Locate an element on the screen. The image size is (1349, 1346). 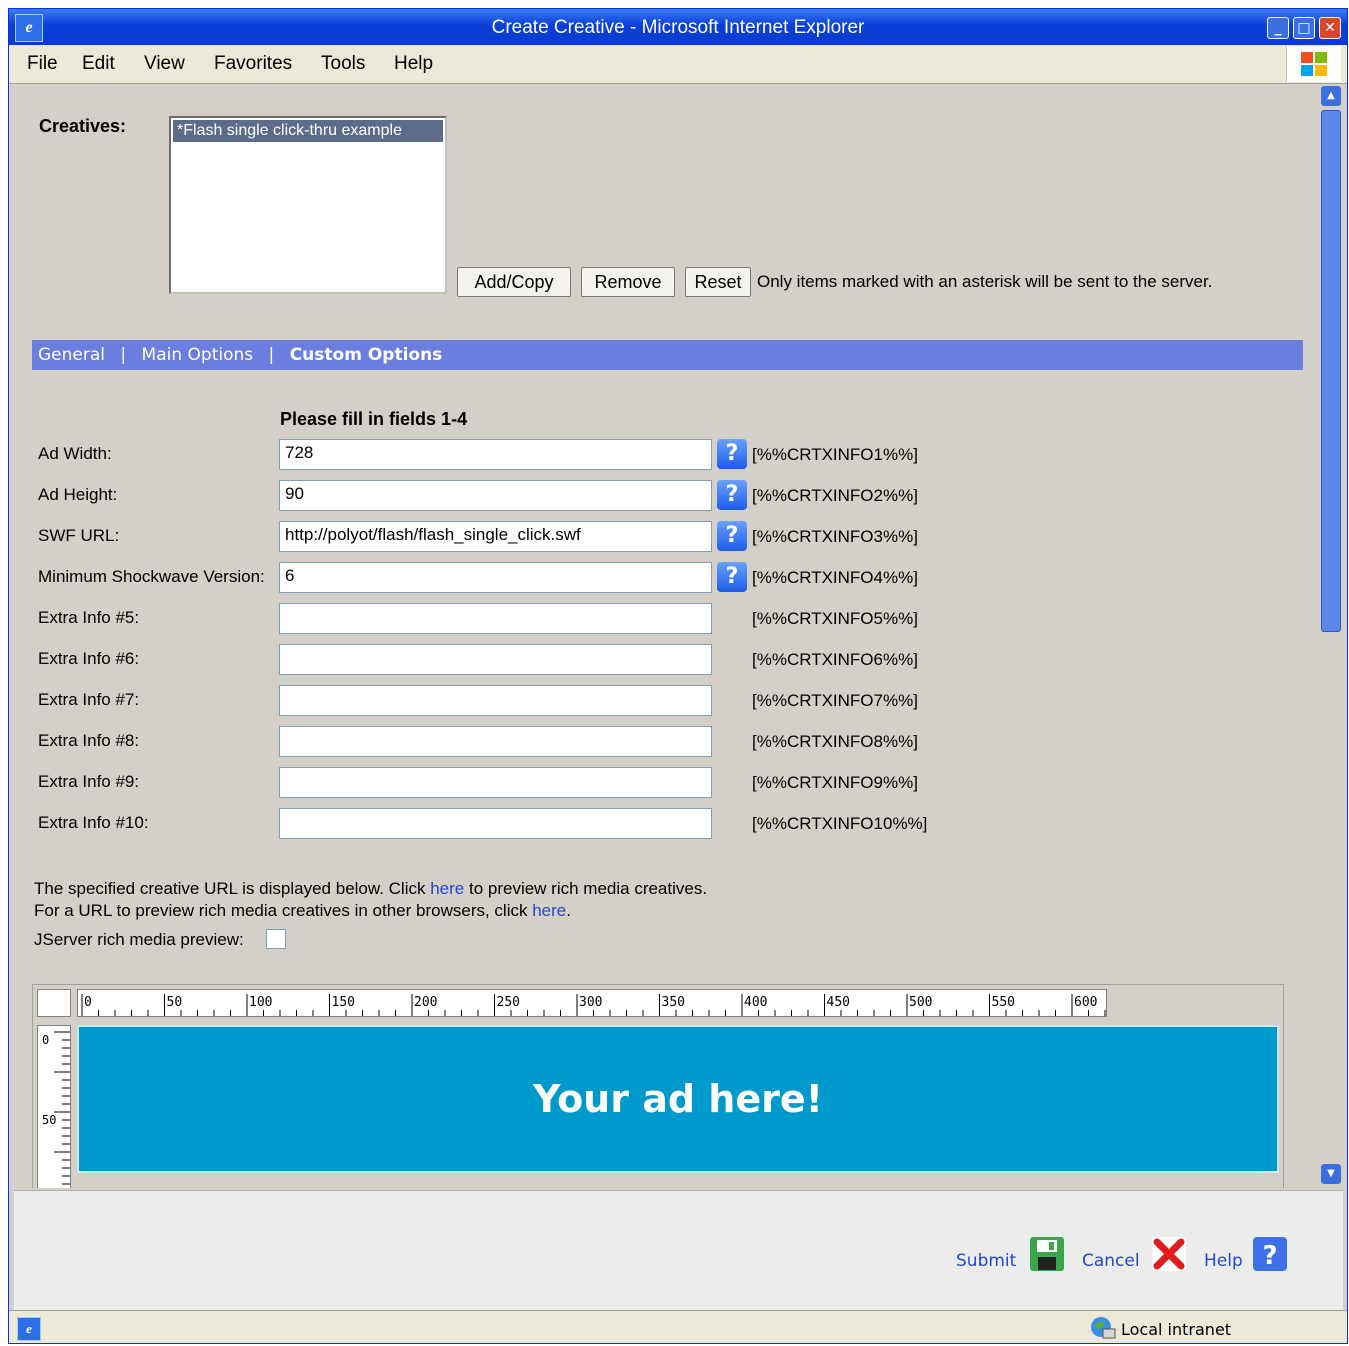
creatives-listbox: *Flash single click-thru example is located at coordinates (308, 205).